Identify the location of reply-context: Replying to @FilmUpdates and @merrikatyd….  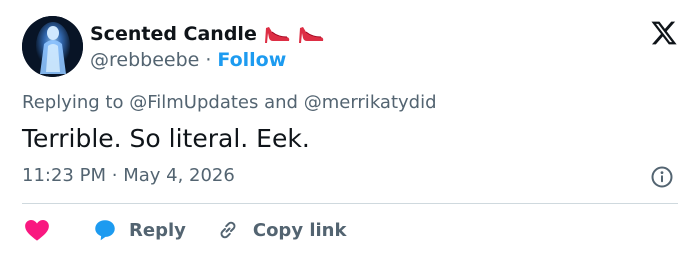
(229, 102).